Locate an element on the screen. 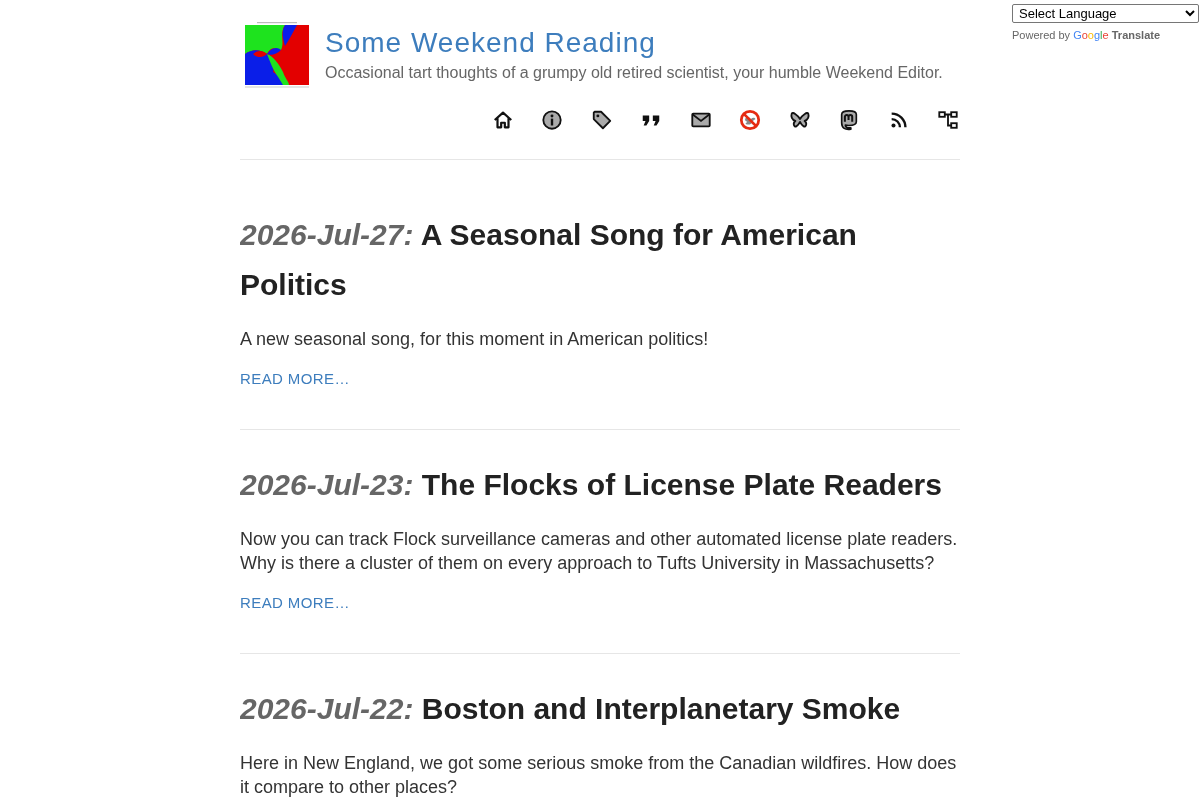 The height and width of the screenshot is (800, 1200). speech-bubble-icon is located at coordinates (849, 120).